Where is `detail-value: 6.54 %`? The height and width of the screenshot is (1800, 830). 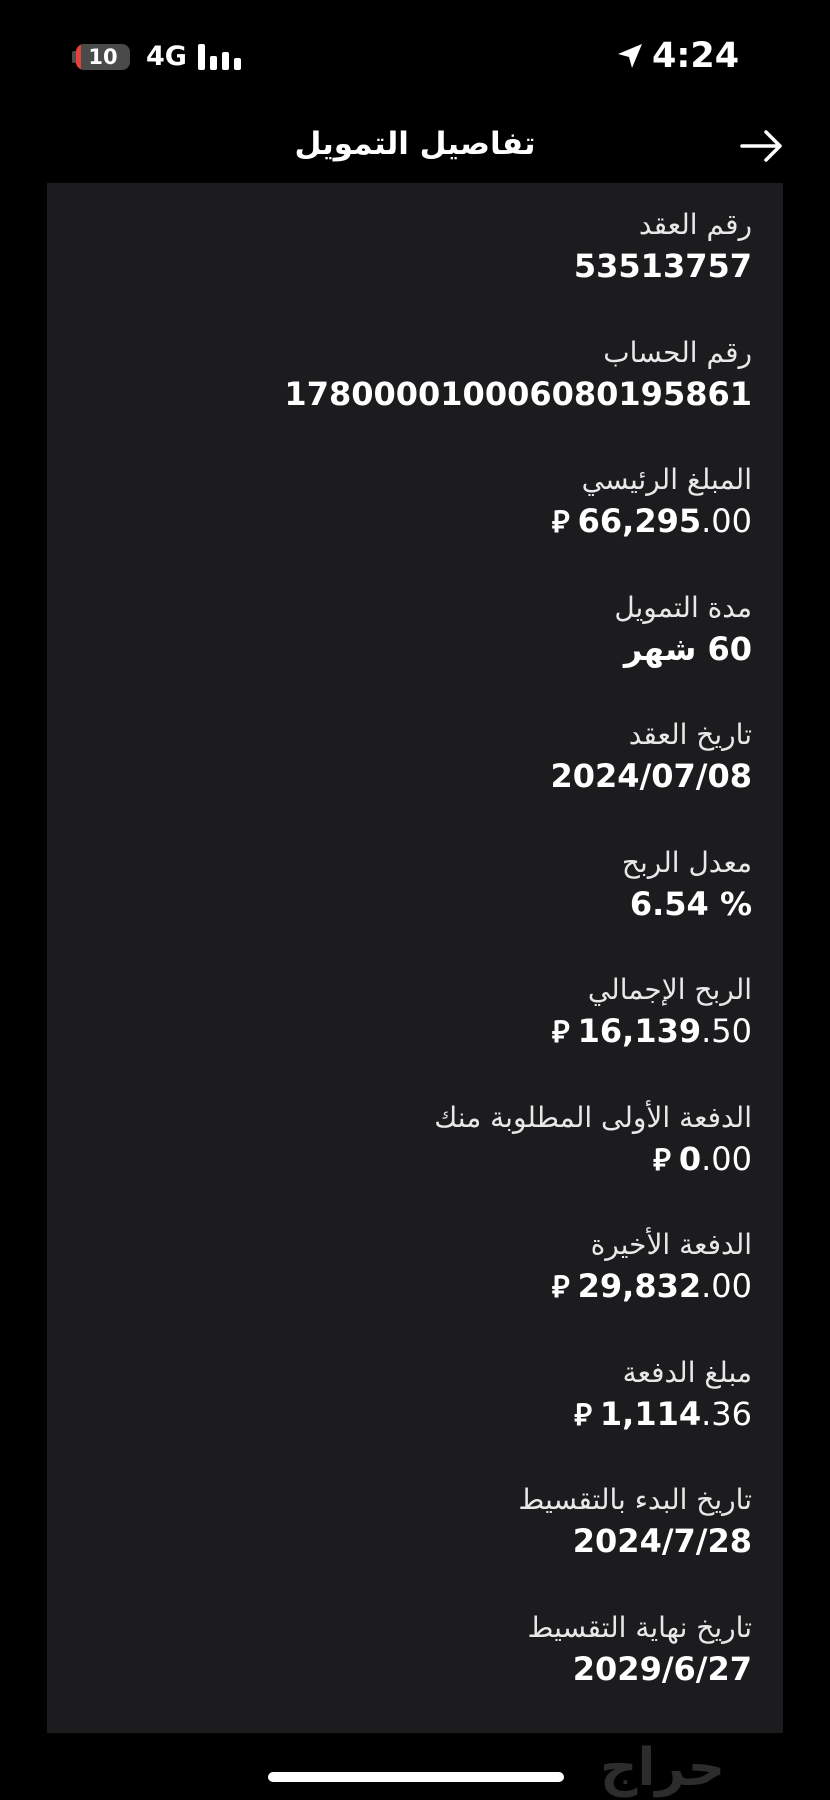
detail-value: 6.54 % is located at coordinates (690, 903).